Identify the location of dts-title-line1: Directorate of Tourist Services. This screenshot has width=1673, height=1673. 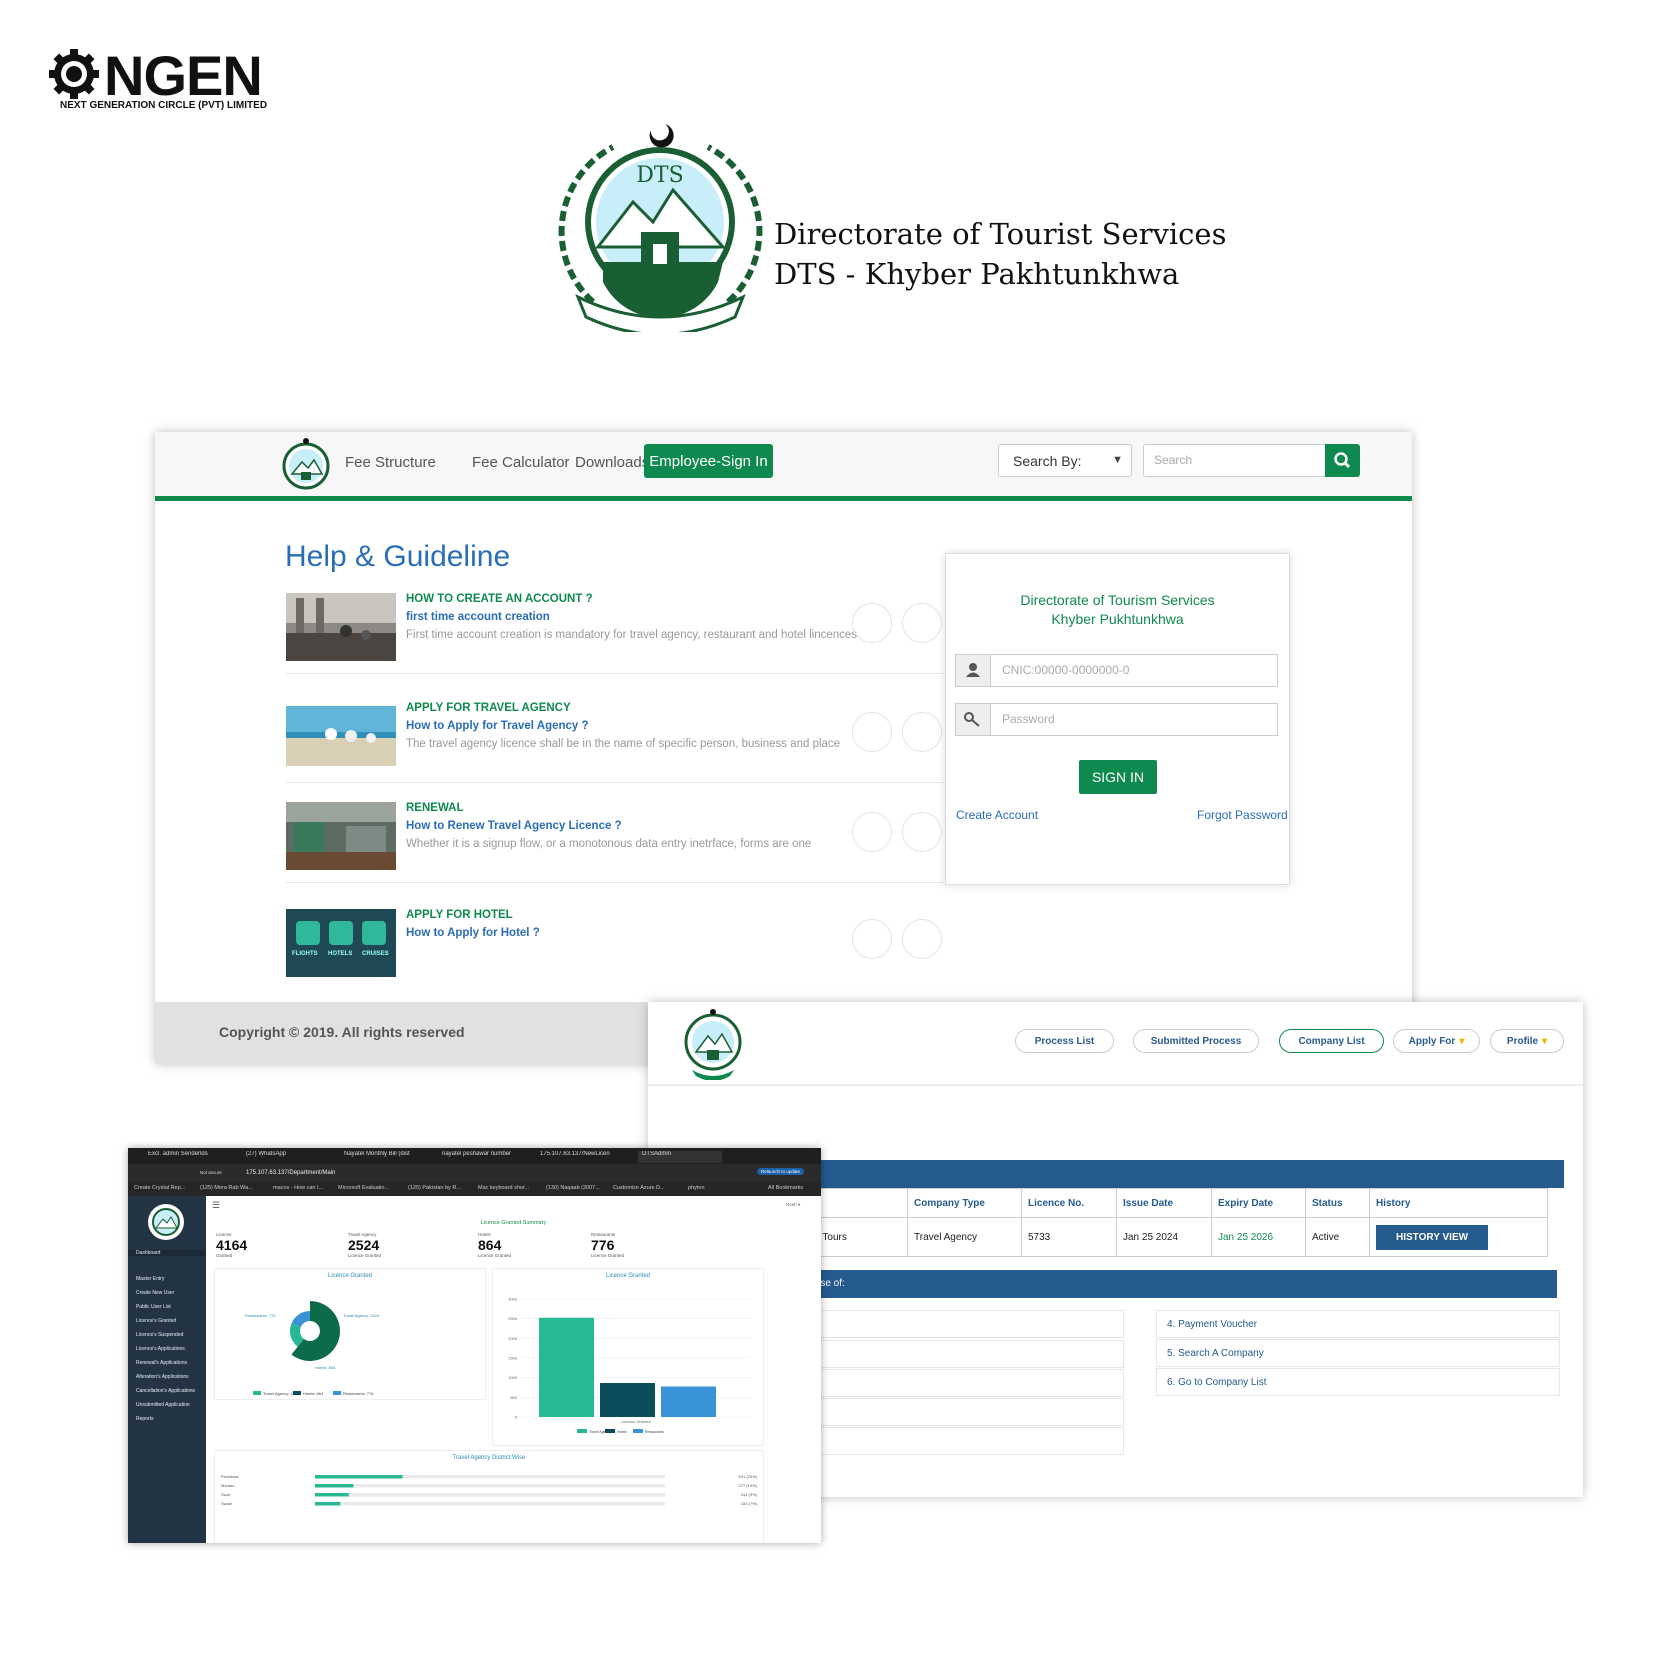
(1000, 234).